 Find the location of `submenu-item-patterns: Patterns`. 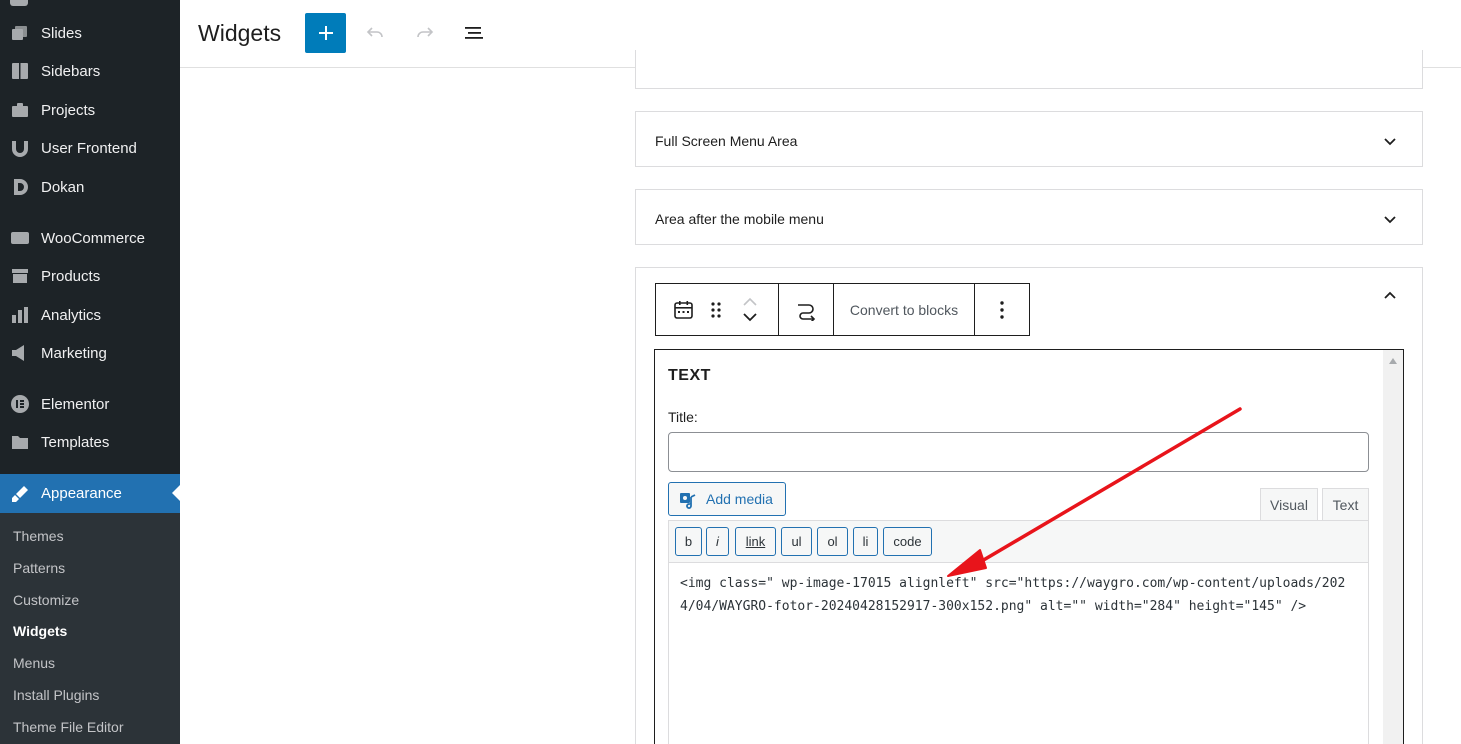

submenu-item-patterns: Patterns is located at coordinates (39, 568).